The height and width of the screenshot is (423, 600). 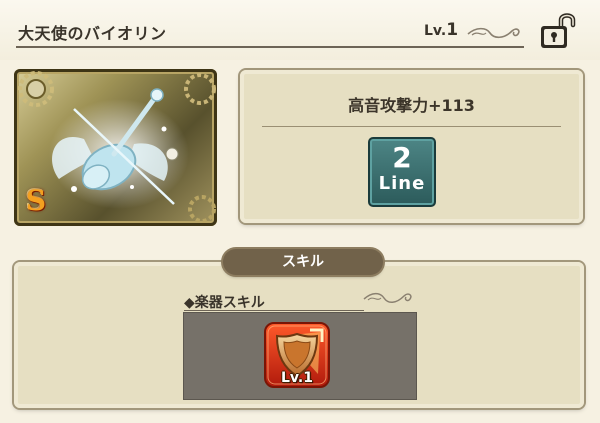 I want to click on item-name: 大天使のバイオリン, so click(x=92, y=33).